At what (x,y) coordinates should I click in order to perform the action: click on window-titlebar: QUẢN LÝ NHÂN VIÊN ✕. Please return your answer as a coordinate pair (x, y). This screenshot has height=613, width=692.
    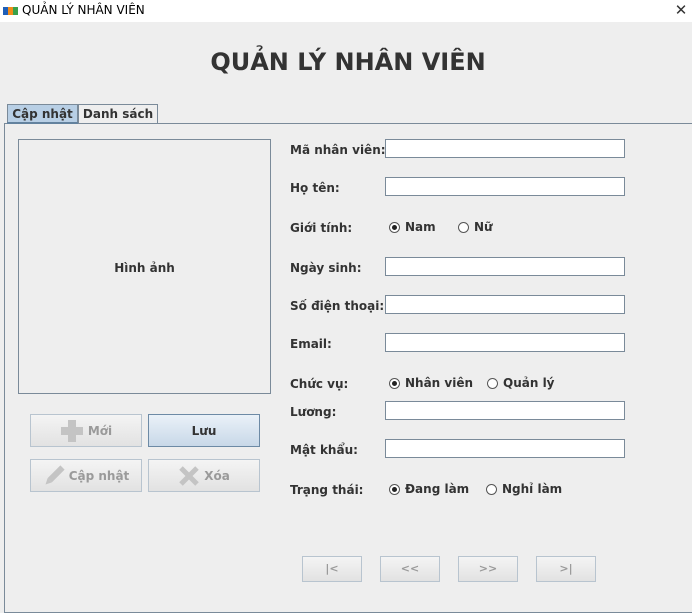
    Looking at the image, I should click on (346, 11).